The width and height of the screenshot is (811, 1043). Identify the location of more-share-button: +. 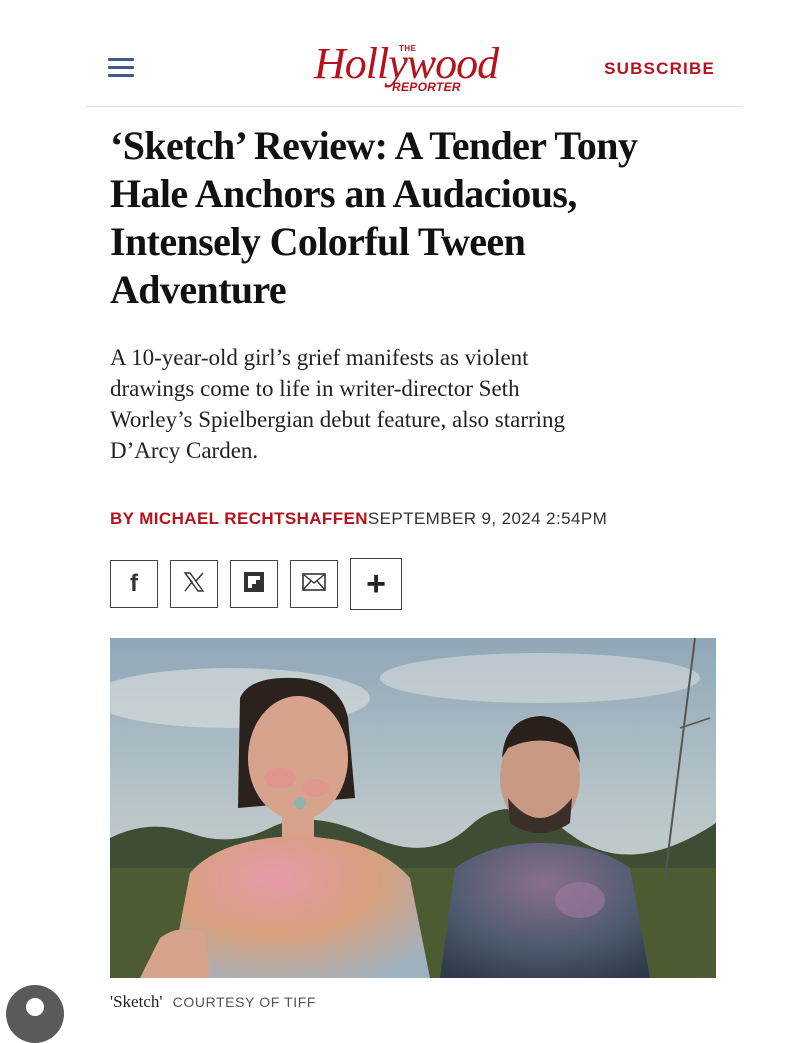
(376, 584).